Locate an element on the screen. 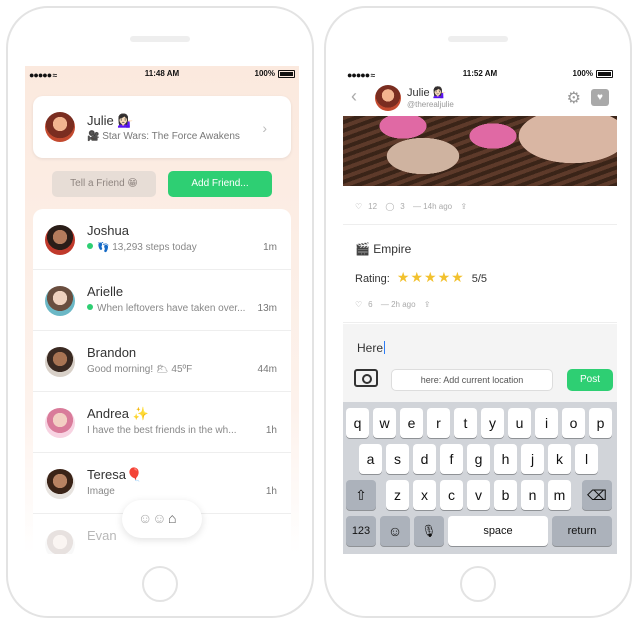 This screenshot has width=640, height=621. emoji-key: ☺ is located at coordinates (395, 531).